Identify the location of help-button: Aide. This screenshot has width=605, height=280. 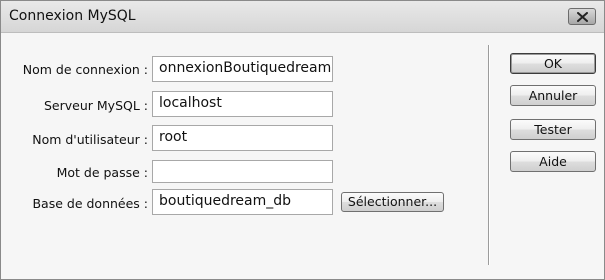
(553, 161).